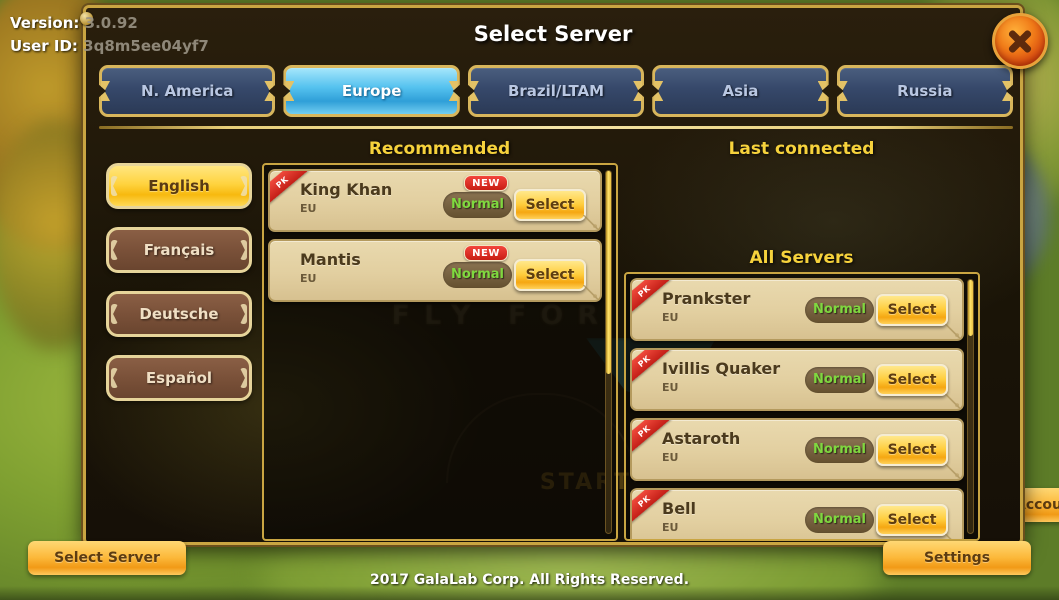 The width and height of the screenshot is (1059, 600). Describe the element at coordinates (486, 183) in the screenshot. I see `new-badge: NEW` at that location.